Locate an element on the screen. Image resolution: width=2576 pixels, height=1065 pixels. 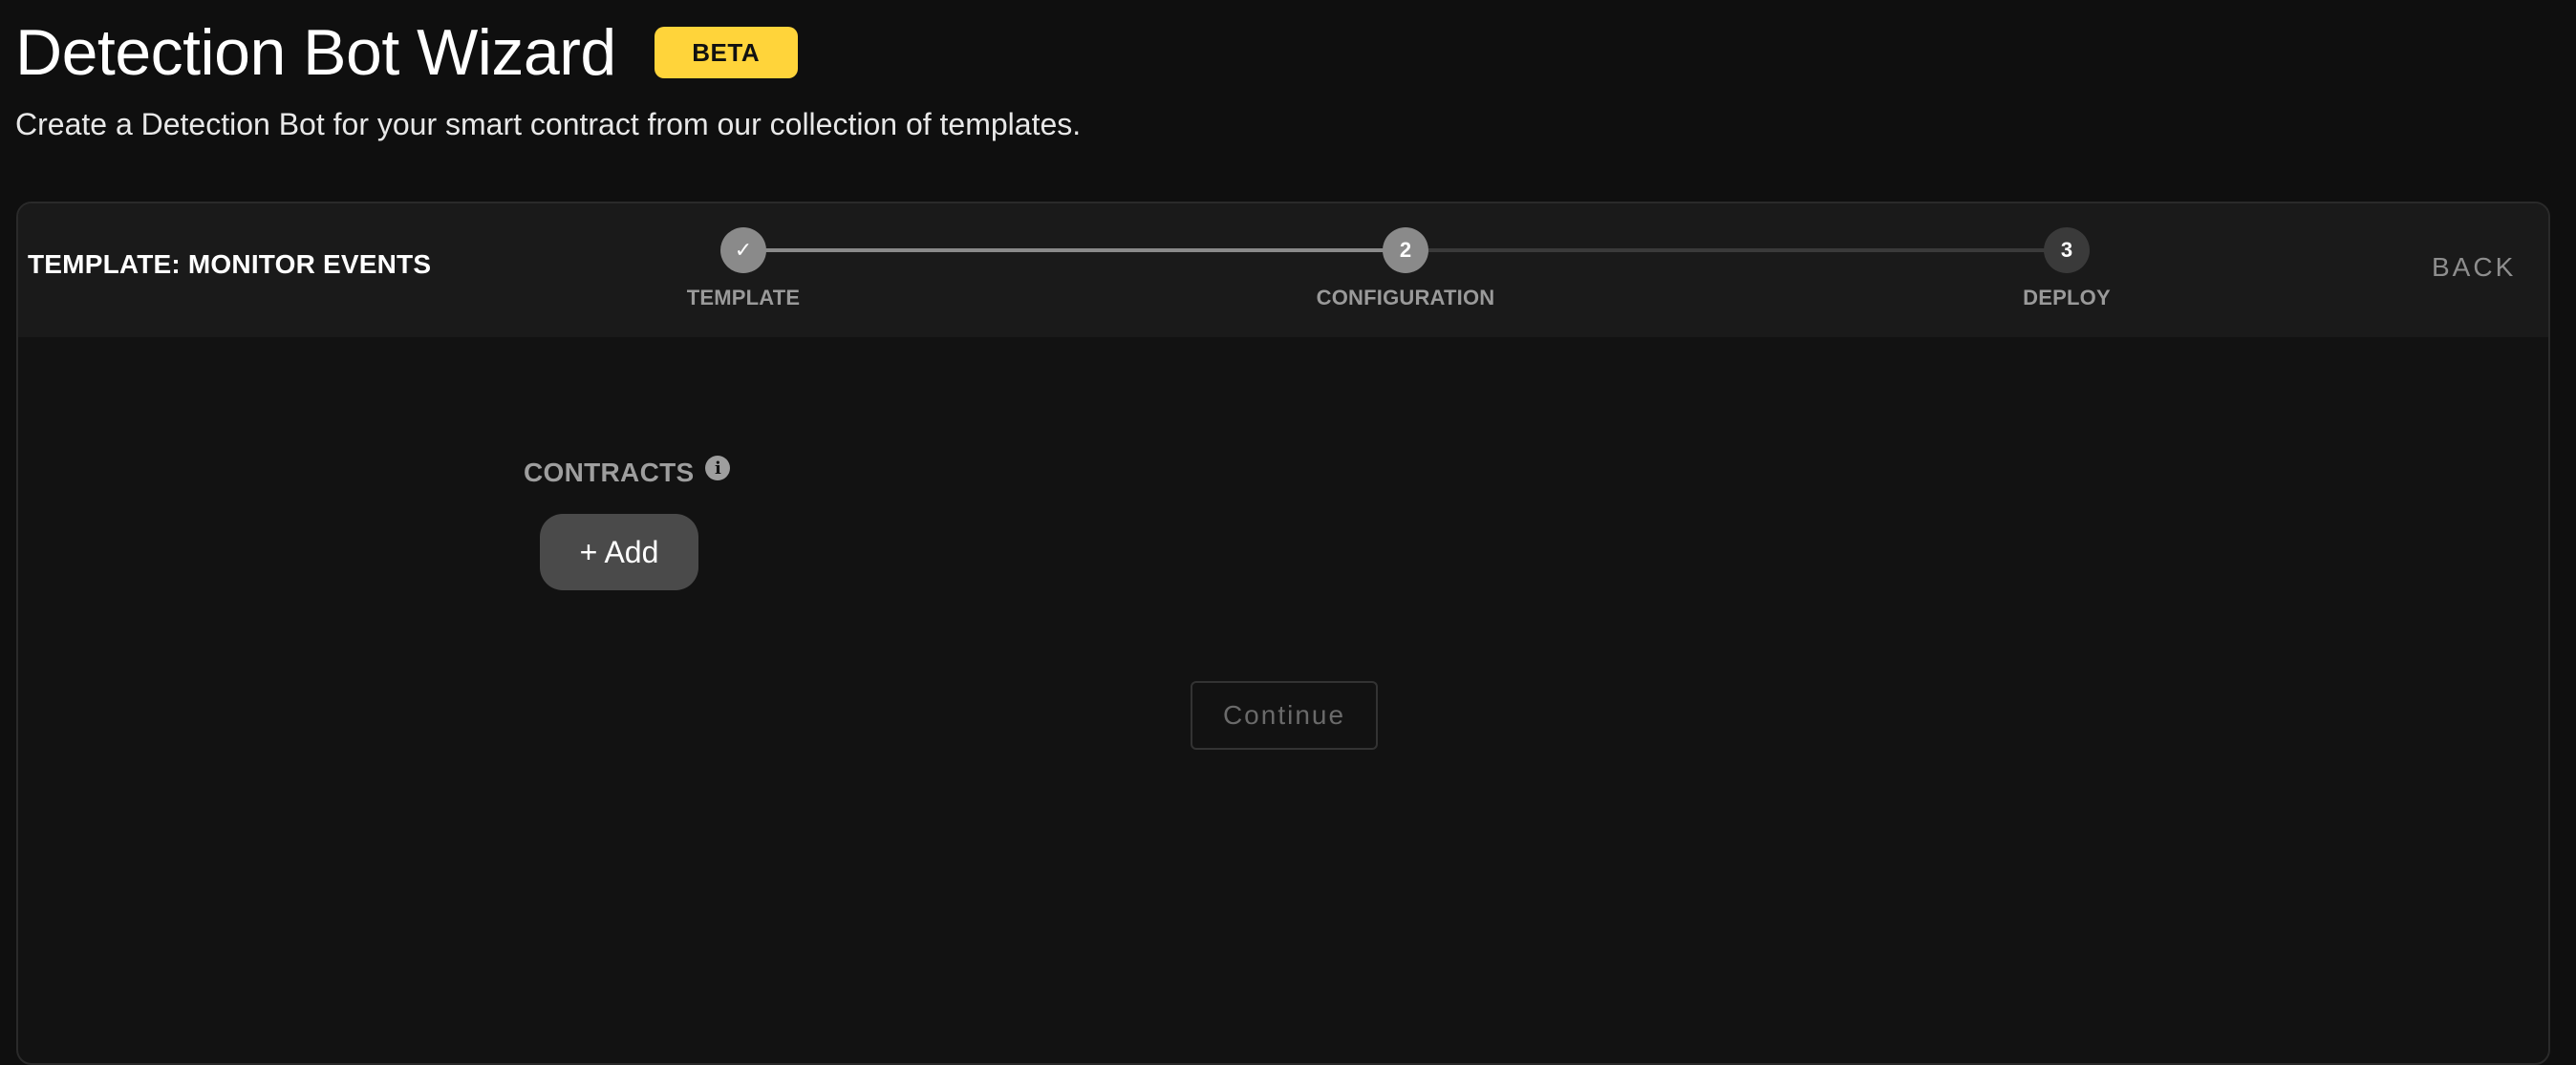
add-contract-button: + Add is located at coordinates (619, 552).